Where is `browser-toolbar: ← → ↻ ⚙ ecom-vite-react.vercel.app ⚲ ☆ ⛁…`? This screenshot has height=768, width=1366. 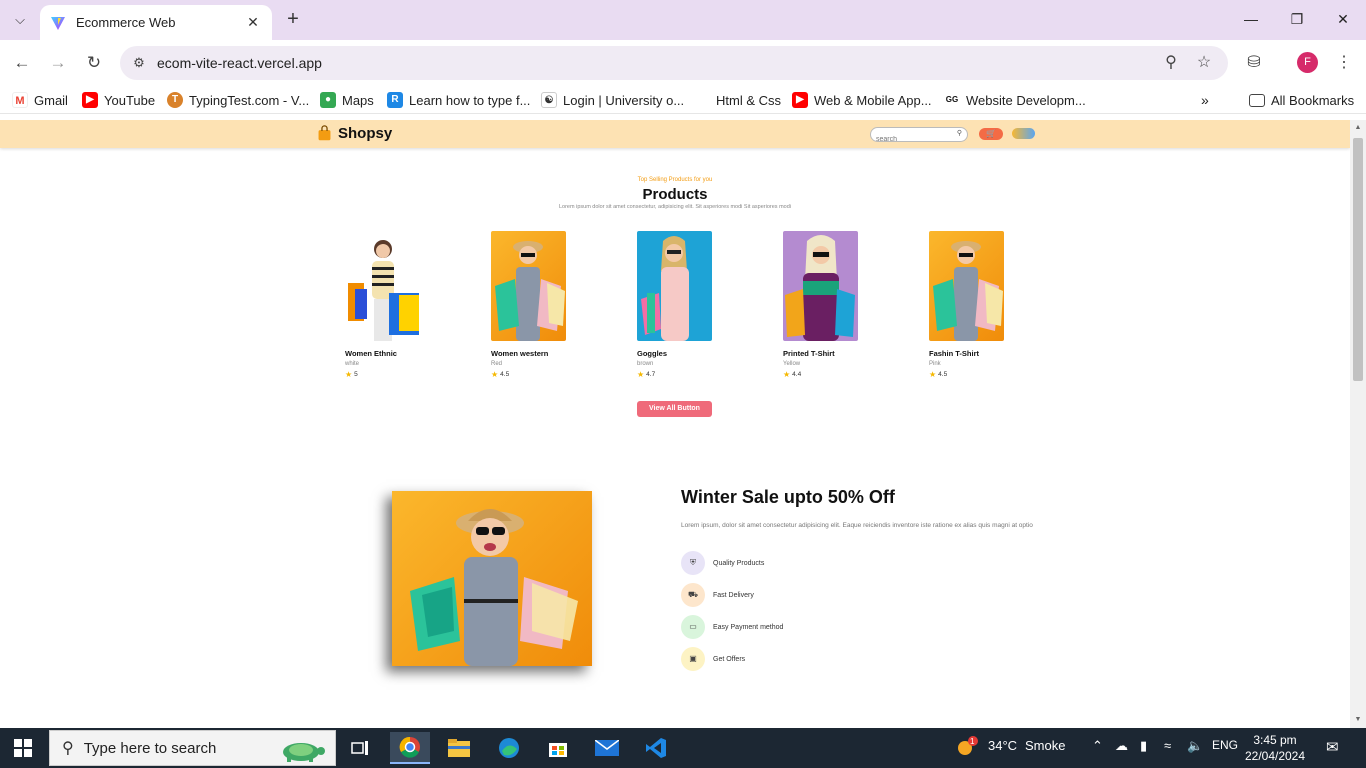
browser-toolbar: ← → ↻ ⚙ ecom-vite-react.vercel.app ⚲ ☆ ⛁… is located at coordinates (683, 63).